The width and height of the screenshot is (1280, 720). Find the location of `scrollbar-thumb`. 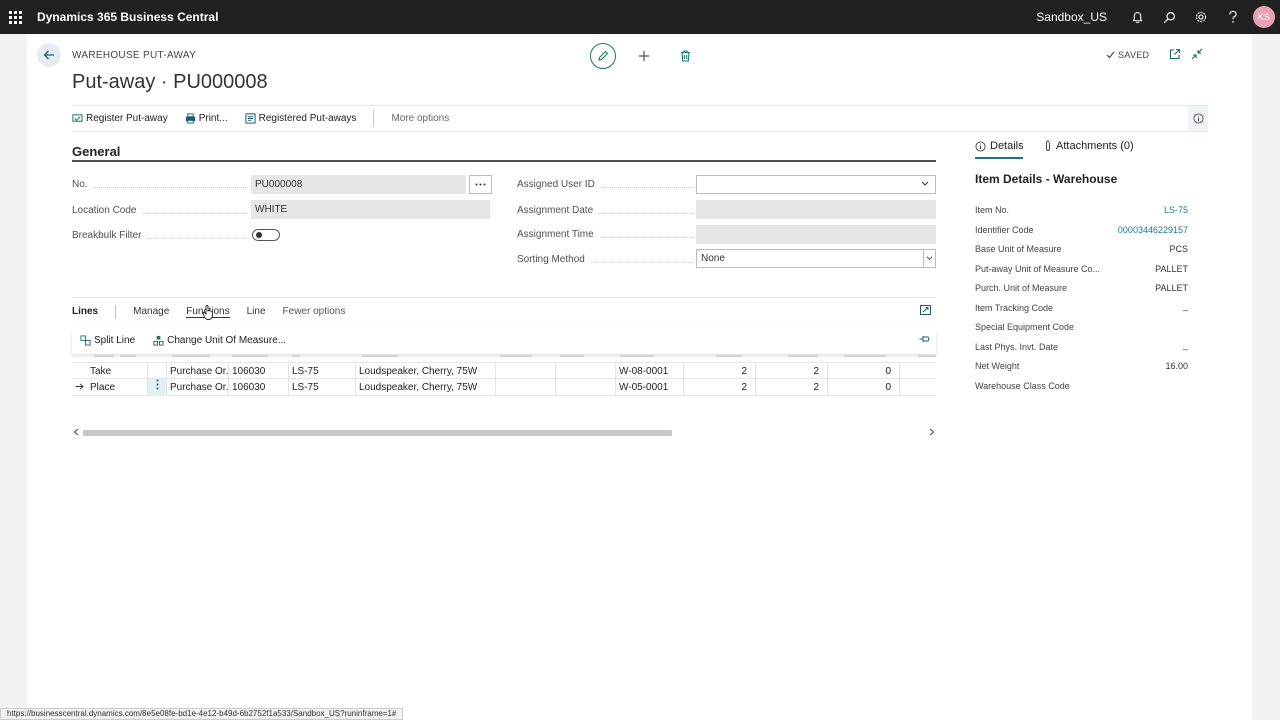

scrollbar-thumb is located at coordinates (377, 433).